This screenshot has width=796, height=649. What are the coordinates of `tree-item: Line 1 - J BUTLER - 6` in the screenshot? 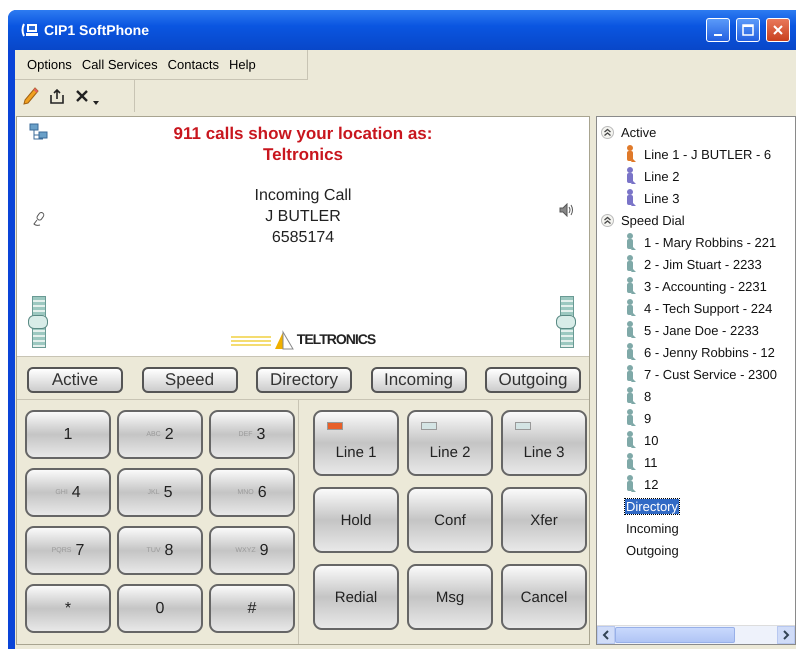 It's located at (707, 154).